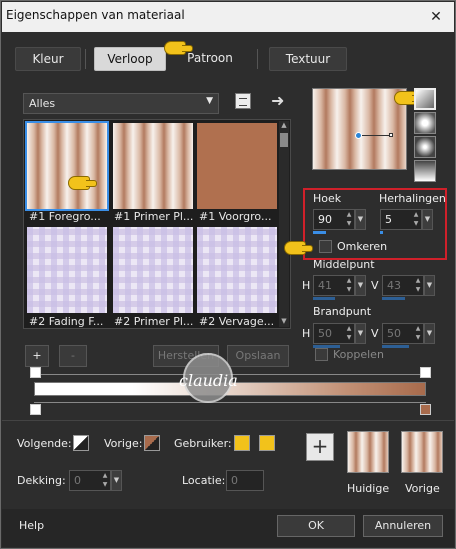 Image resolution: width=456 pixels, height=549 pixels. Describe the element at coordinates (368, 452) in the screenshot. I see `current-gradient-thumb` at that location.